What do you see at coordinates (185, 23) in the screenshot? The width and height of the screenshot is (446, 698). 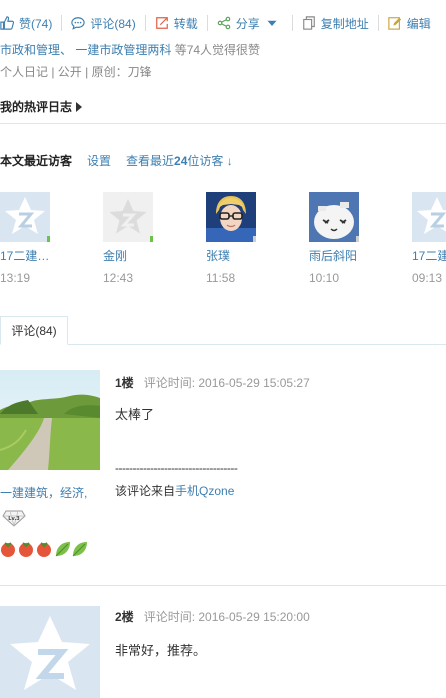 I see `repost-label: 转载` at bounding box center [185, 23].